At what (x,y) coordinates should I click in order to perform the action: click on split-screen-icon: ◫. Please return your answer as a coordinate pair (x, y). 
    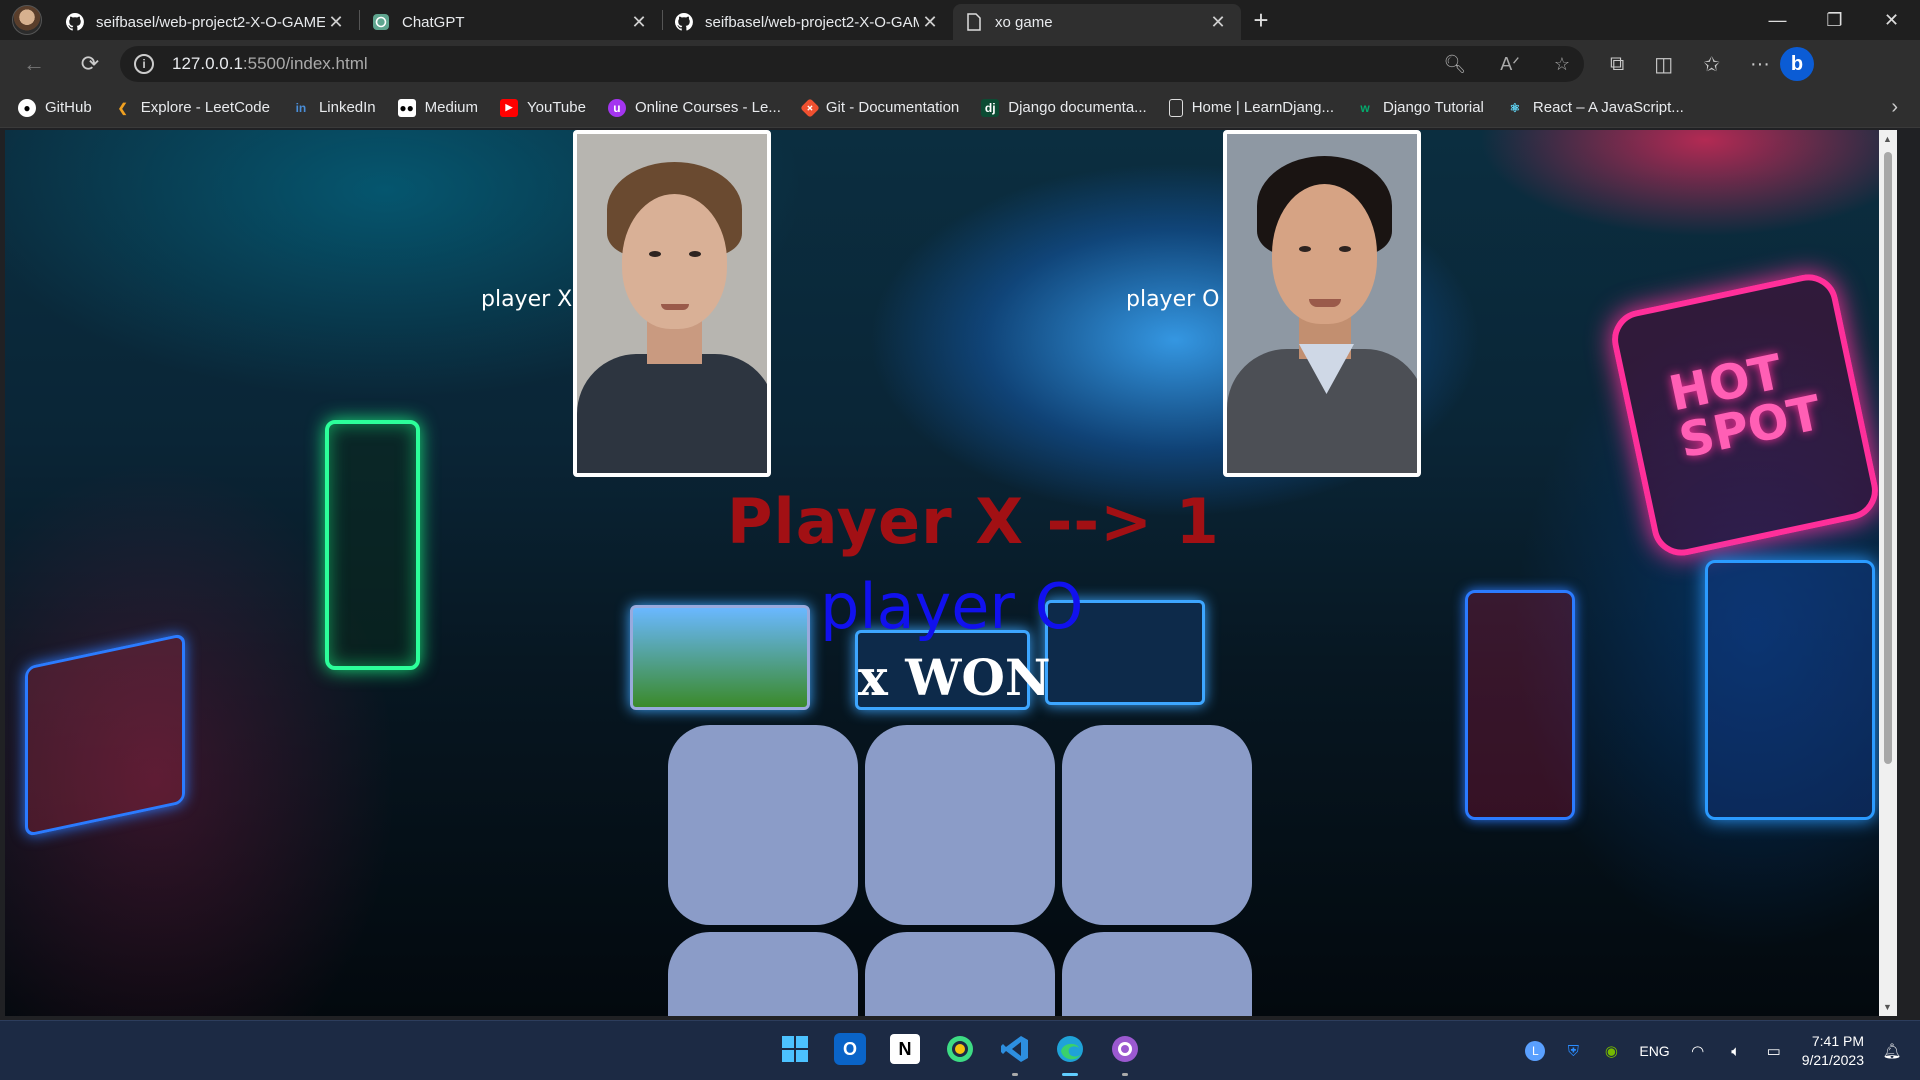
    Looking at the image, I should click on (1663, 64).